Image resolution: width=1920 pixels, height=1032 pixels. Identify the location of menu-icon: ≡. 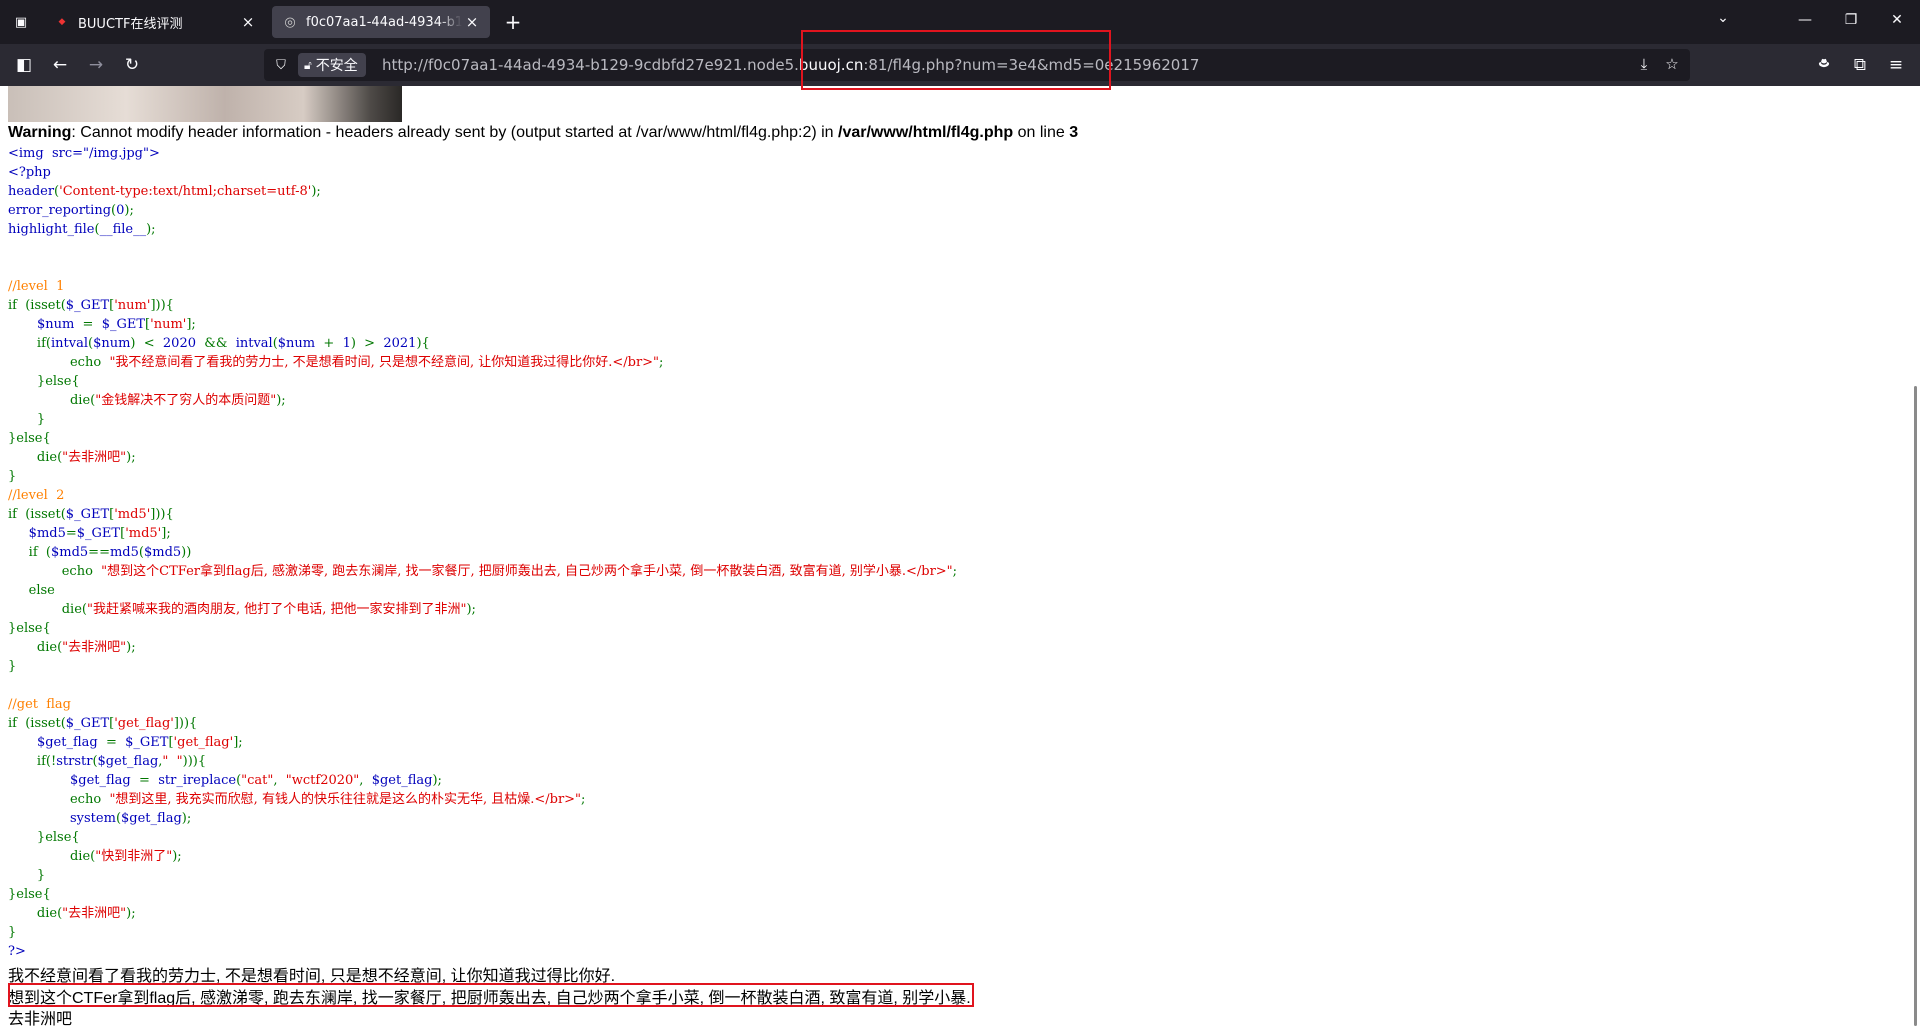
(1896, 65).